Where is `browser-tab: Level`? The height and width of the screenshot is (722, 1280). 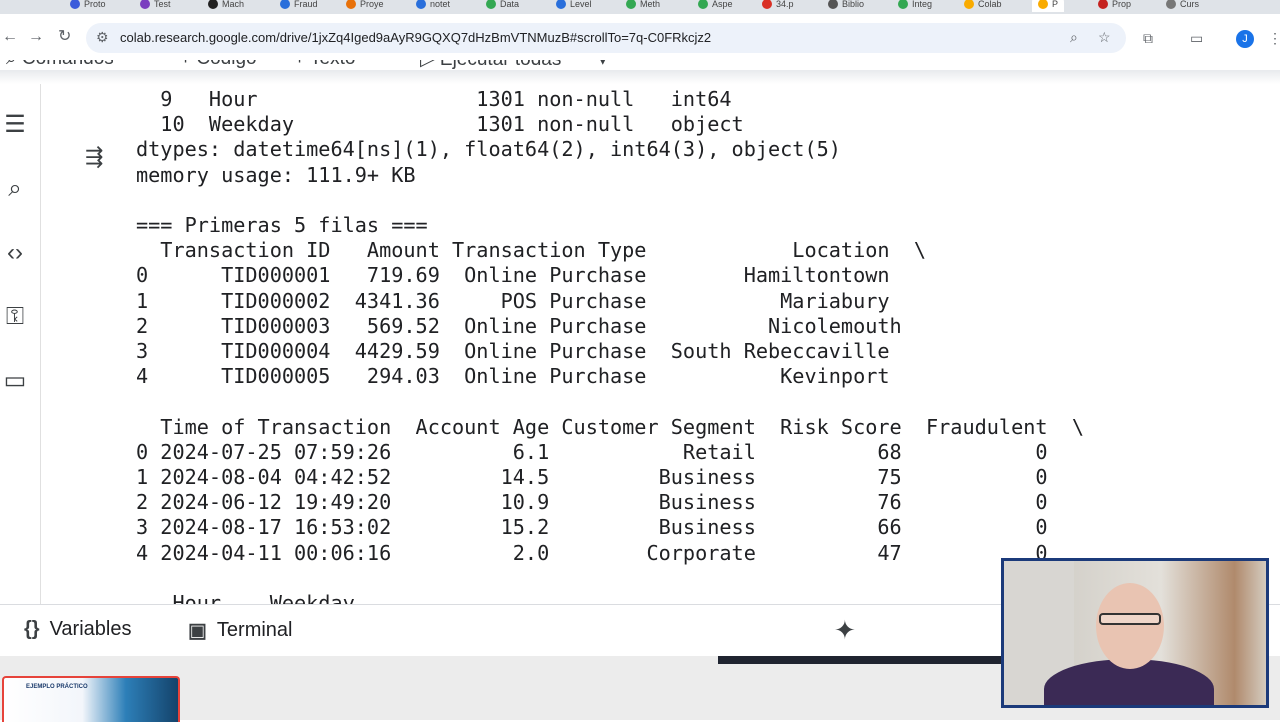 browser-tab: Level is located at coordinates (574, 6).